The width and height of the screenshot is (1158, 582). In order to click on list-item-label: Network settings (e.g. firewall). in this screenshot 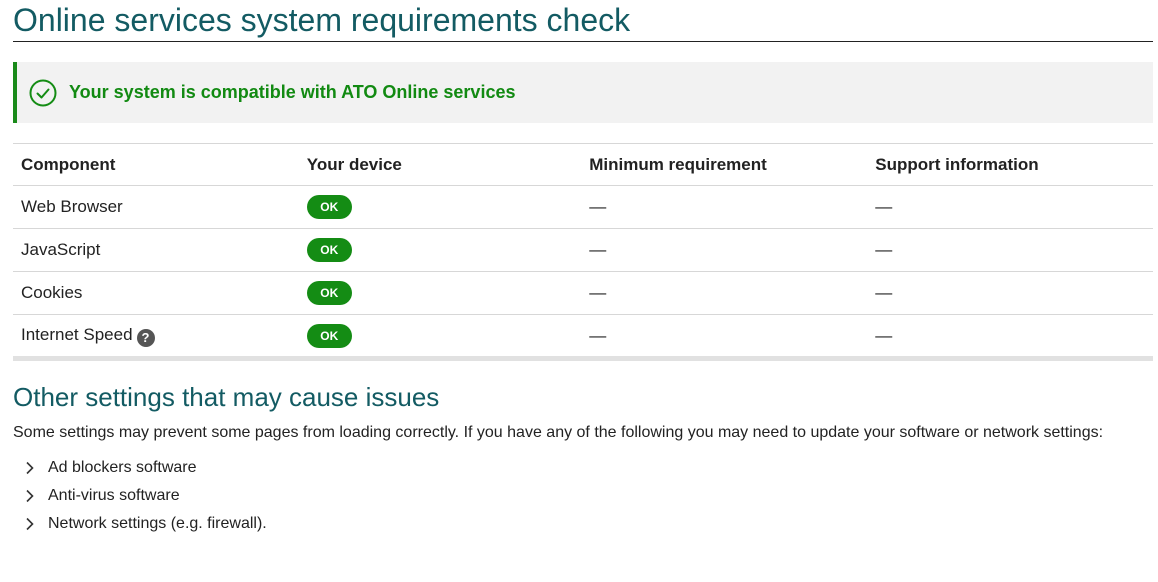, I will do `click(157, 523)`.